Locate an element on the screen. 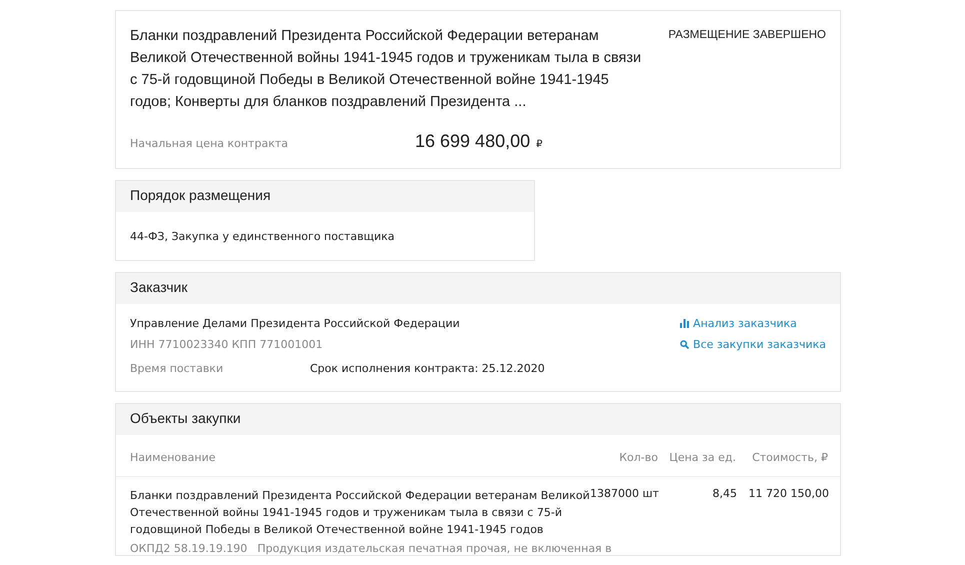 The width and height of the screenshot is (965, 565). status-label: РАЗМЕЩЕНИЕ ЗАВЕРШЕНО is located at coordinates (747, 36).